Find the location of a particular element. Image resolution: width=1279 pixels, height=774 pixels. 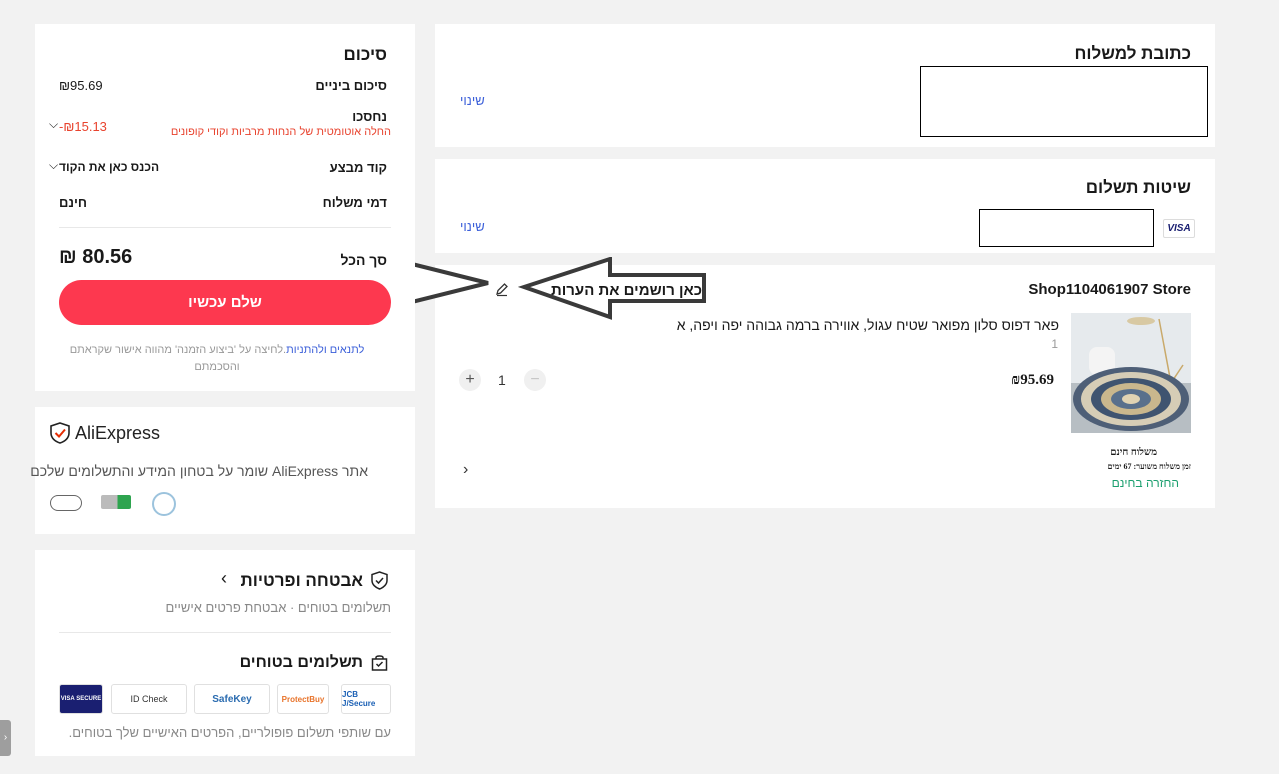

product-image is located at coordinates (1131, 373).